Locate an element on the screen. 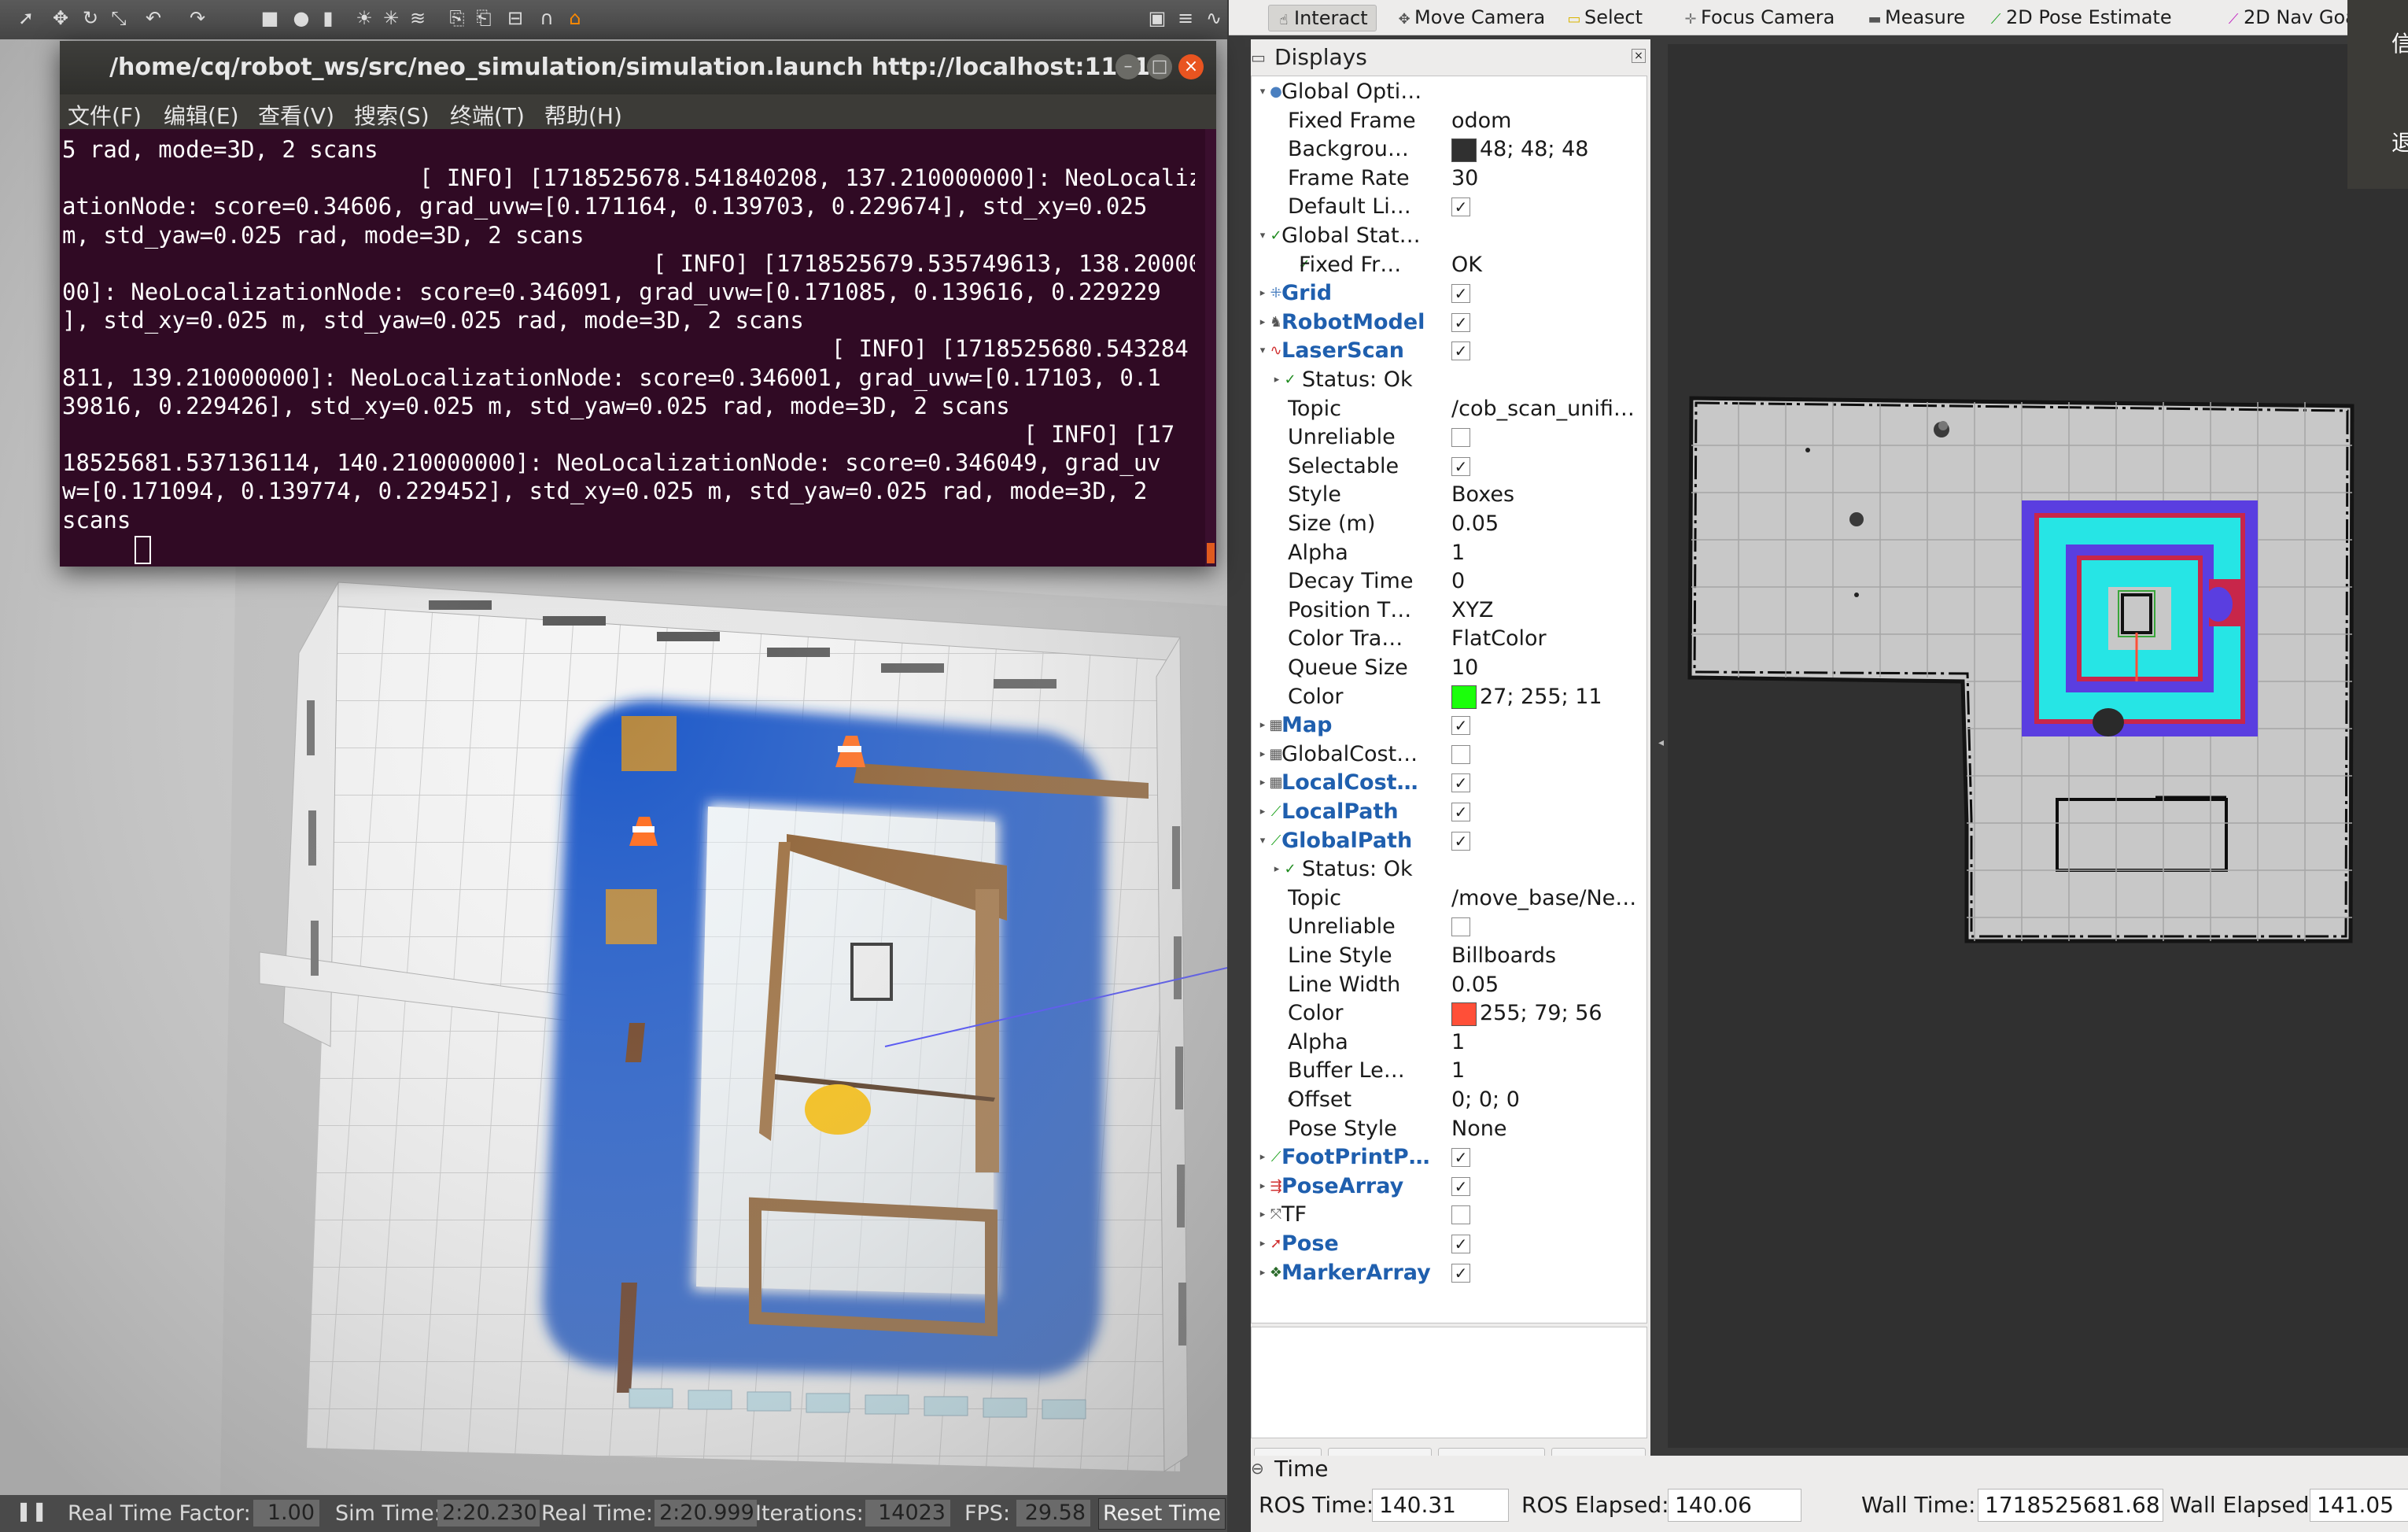 The width and height of the screenshot is (2408, 1532). redo-icon: ↷ is located at coordinates (198, 18).